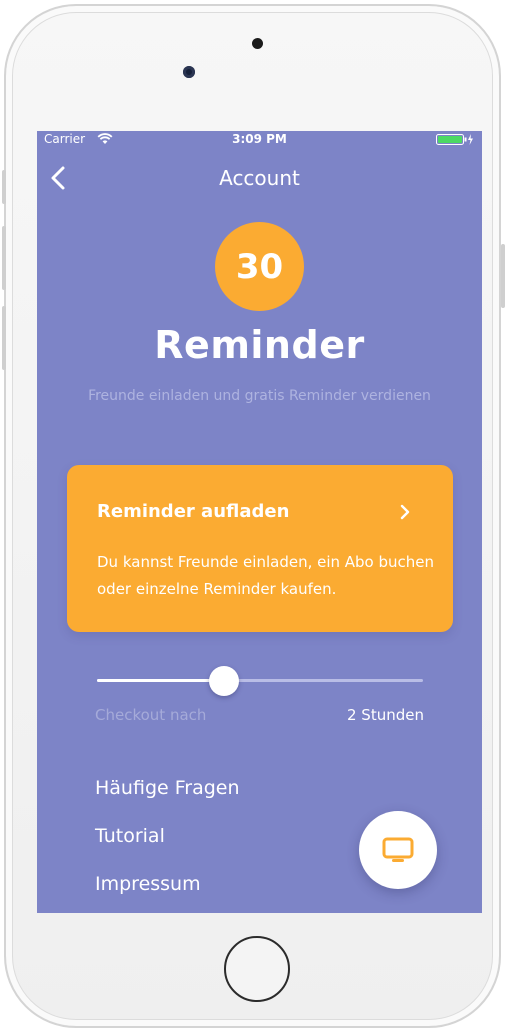 The image size is (507, 1033). I want to click on reminder-heading: Reminder, so click(259, 345).